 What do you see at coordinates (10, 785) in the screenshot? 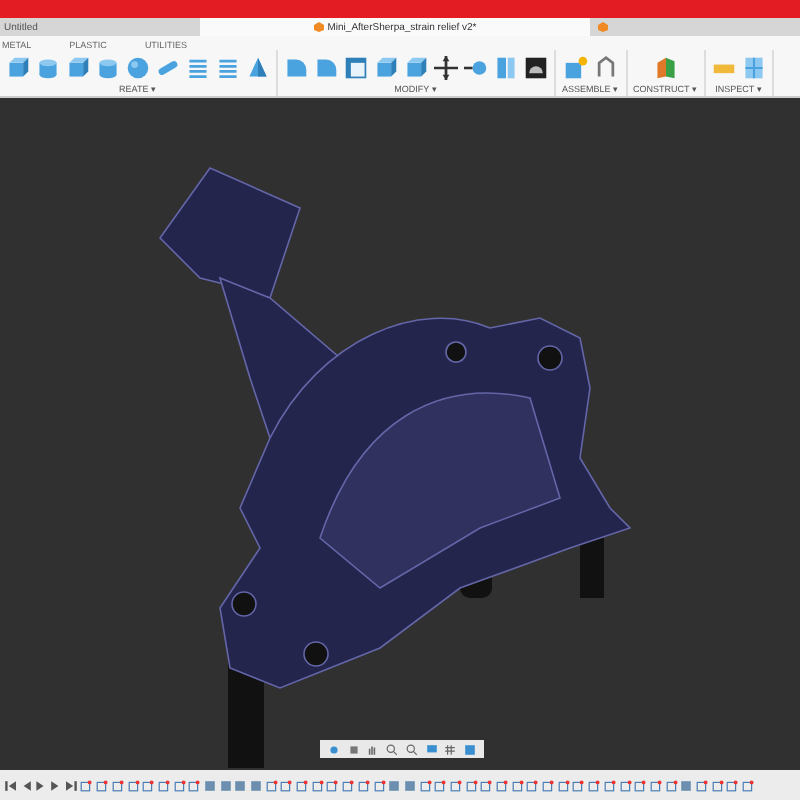
I see `skip-back-icon` at bounding box center [10, 785].